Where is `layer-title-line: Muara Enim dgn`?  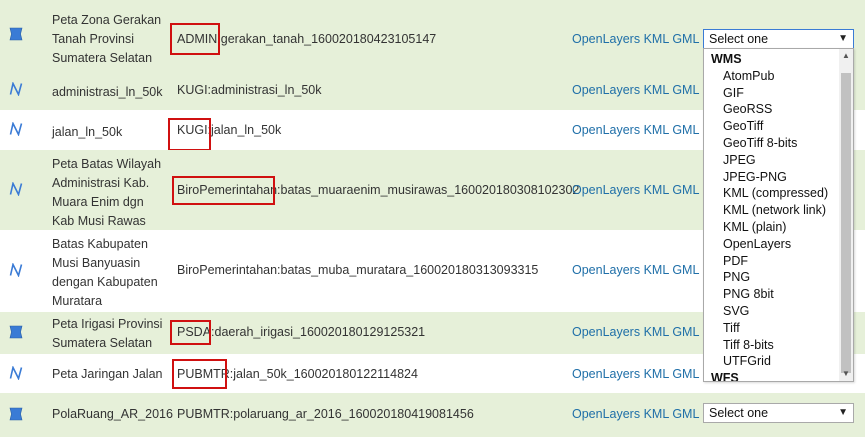 layer-title-line: Muara Enim dgn is located at coordinates (98, 202).